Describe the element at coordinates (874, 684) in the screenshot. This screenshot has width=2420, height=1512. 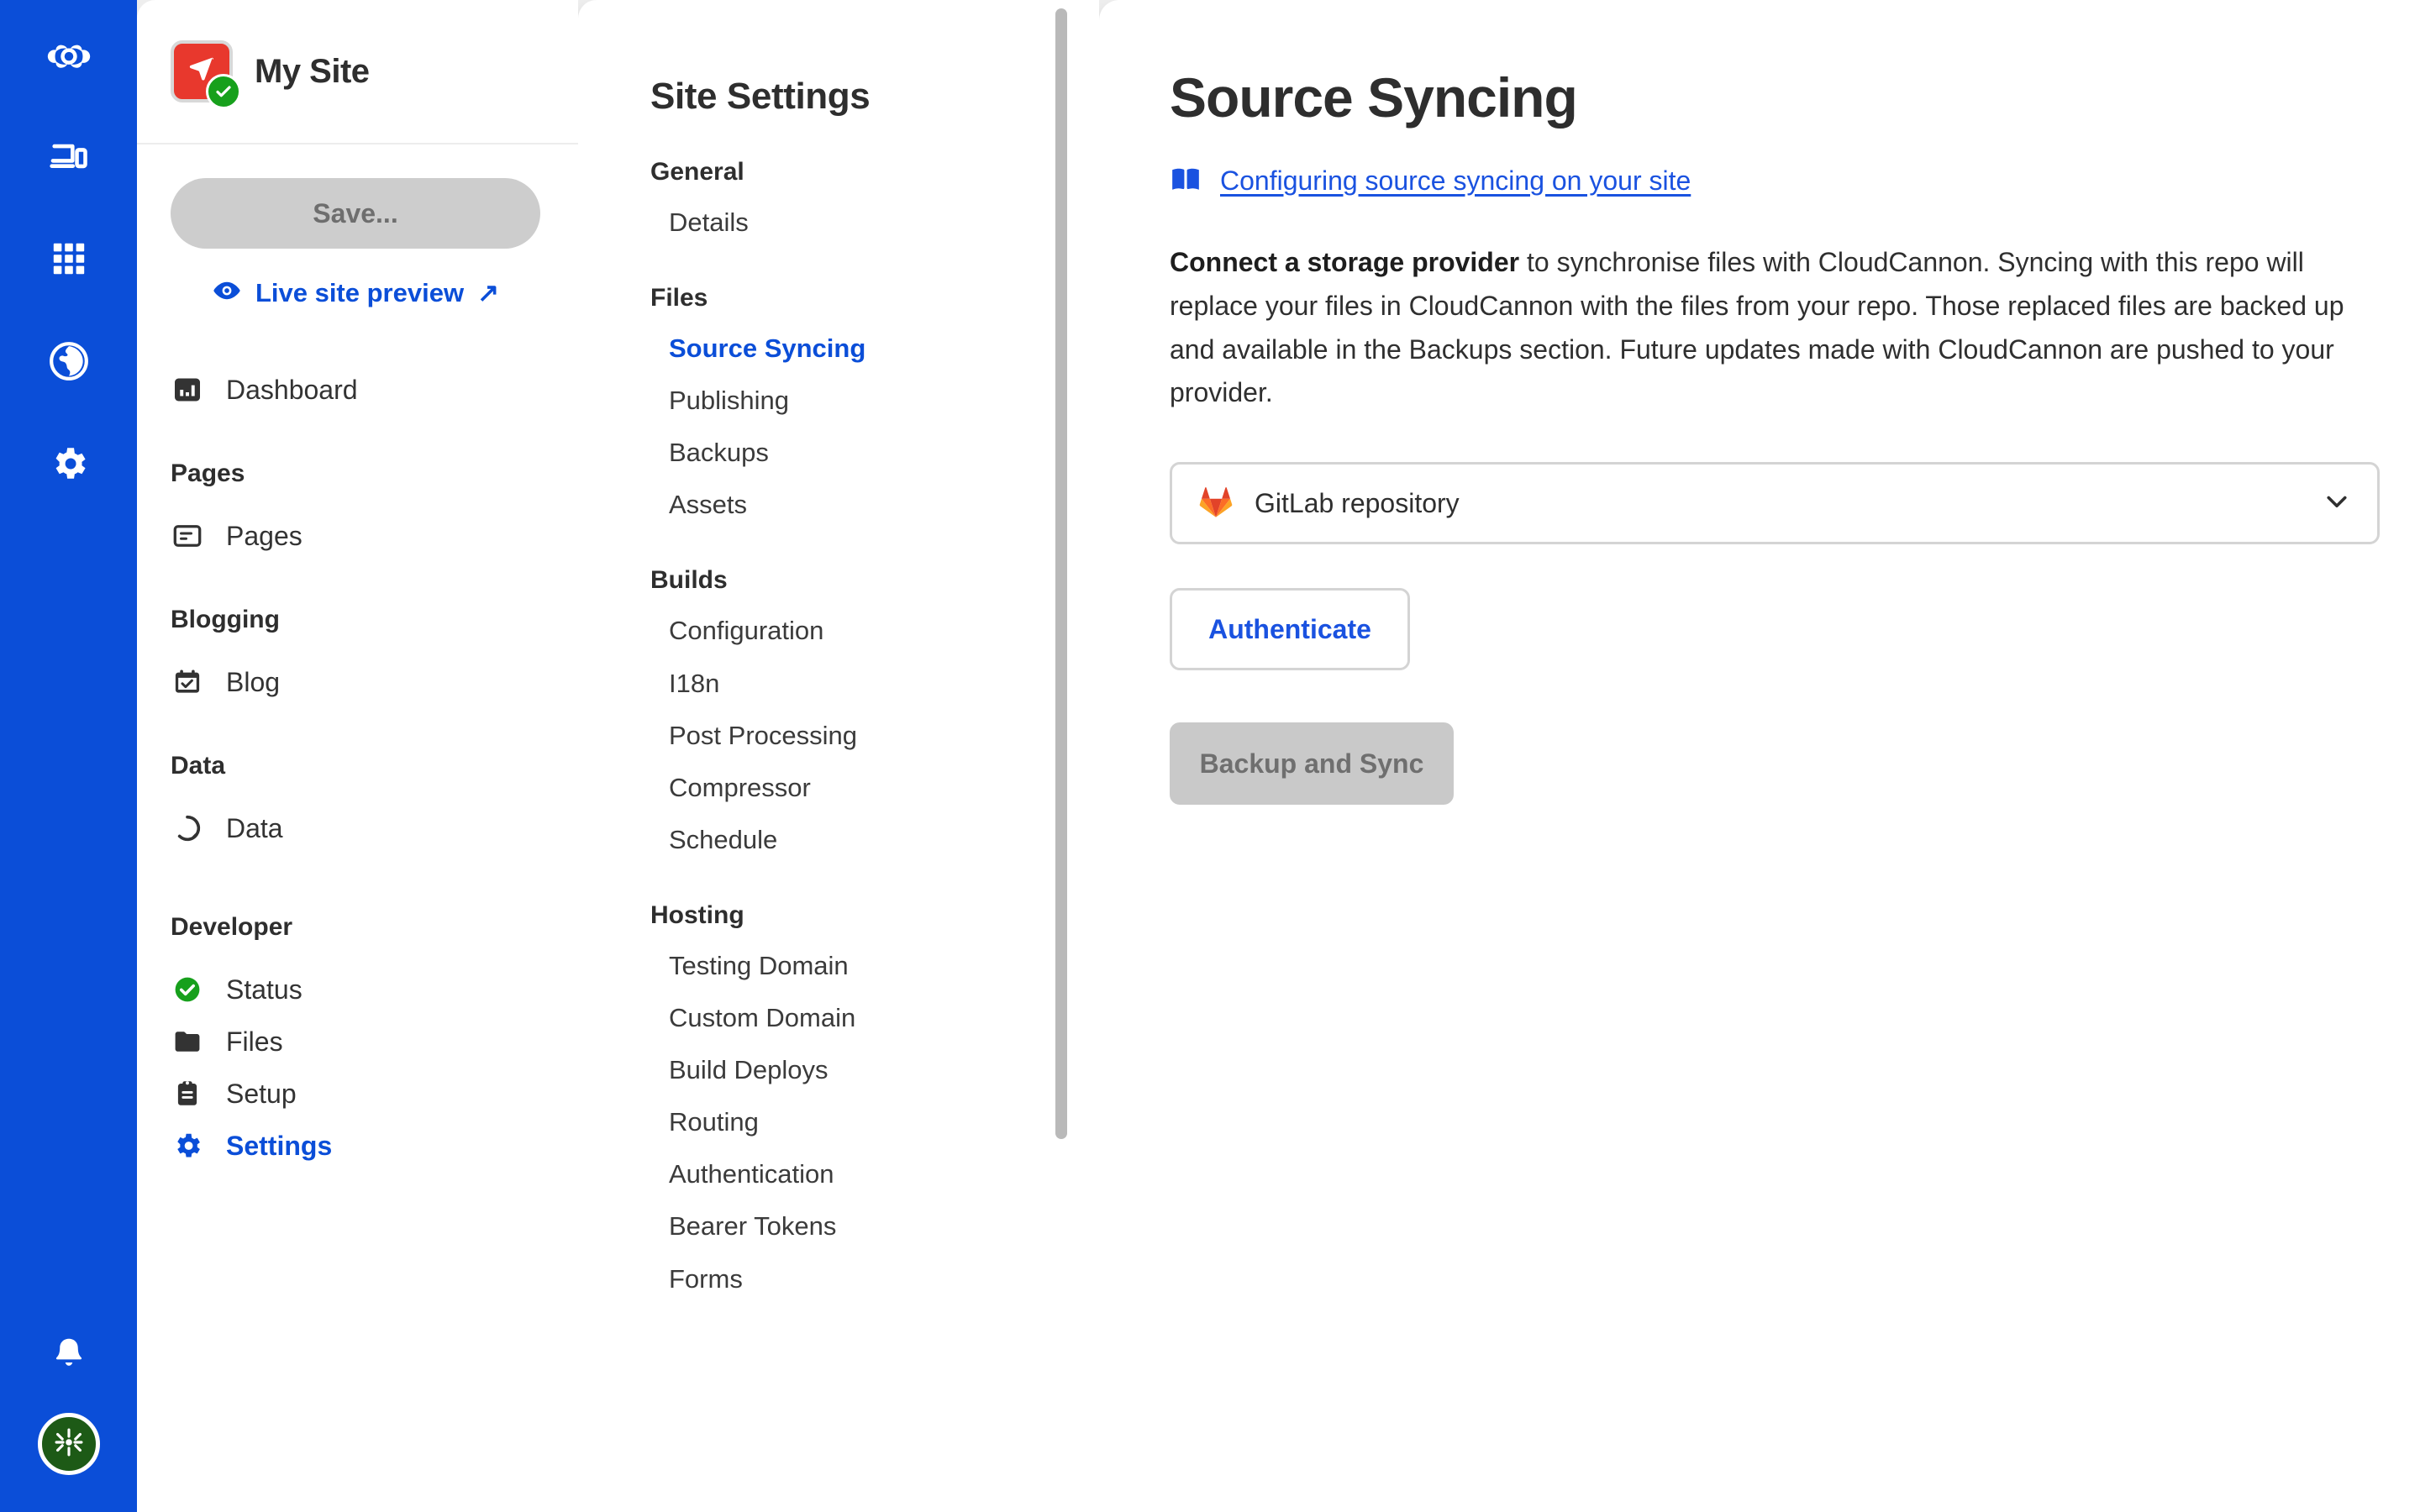
I see `settings-item-i18n: I18n` at that location.